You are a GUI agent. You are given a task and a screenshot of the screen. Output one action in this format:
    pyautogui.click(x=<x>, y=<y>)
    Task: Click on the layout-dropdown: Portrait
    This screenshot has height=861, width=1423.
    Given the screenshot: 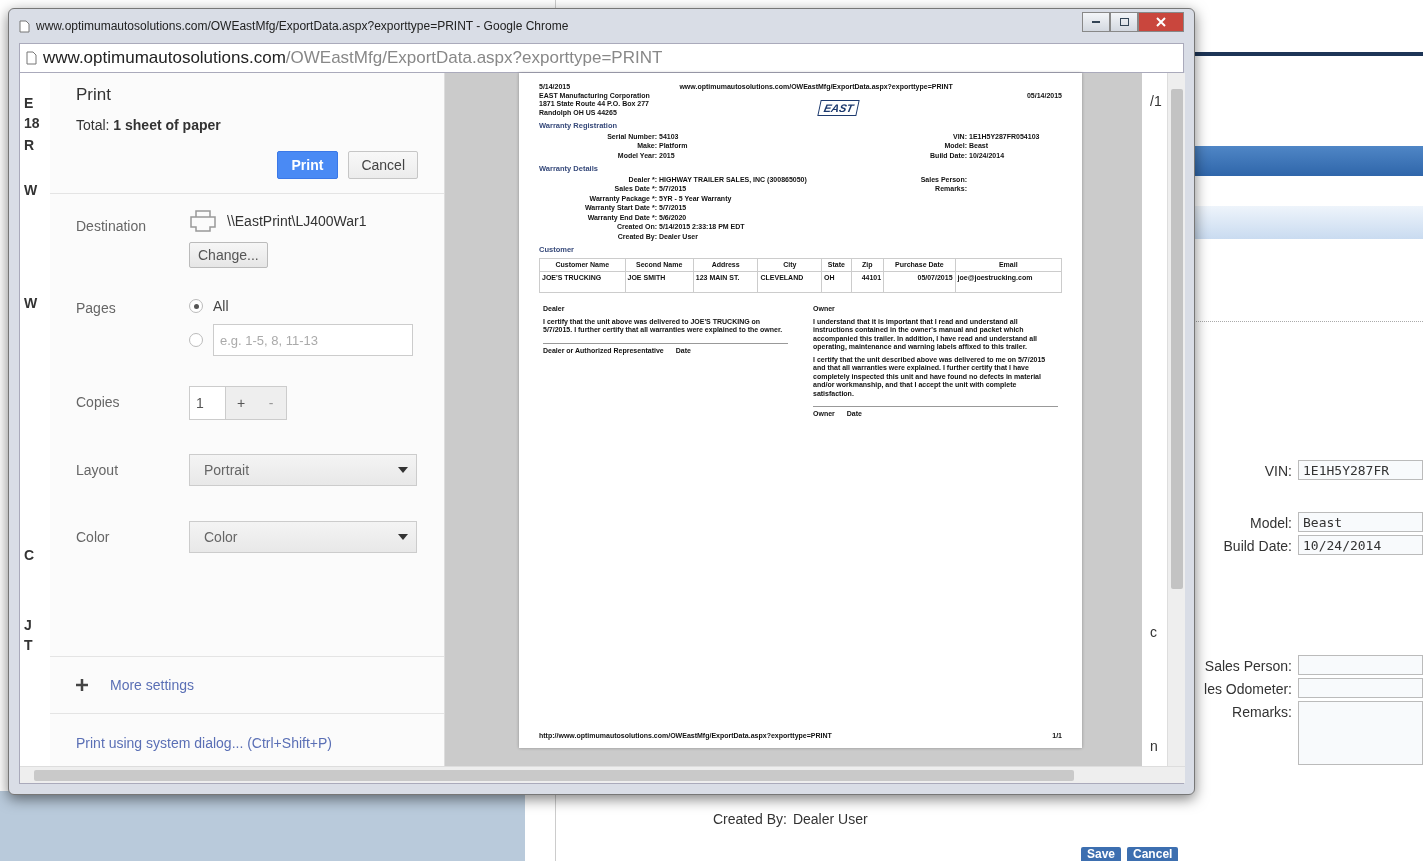 What is the action you would take?
    pyautogui.click(x=303, y=470)
    